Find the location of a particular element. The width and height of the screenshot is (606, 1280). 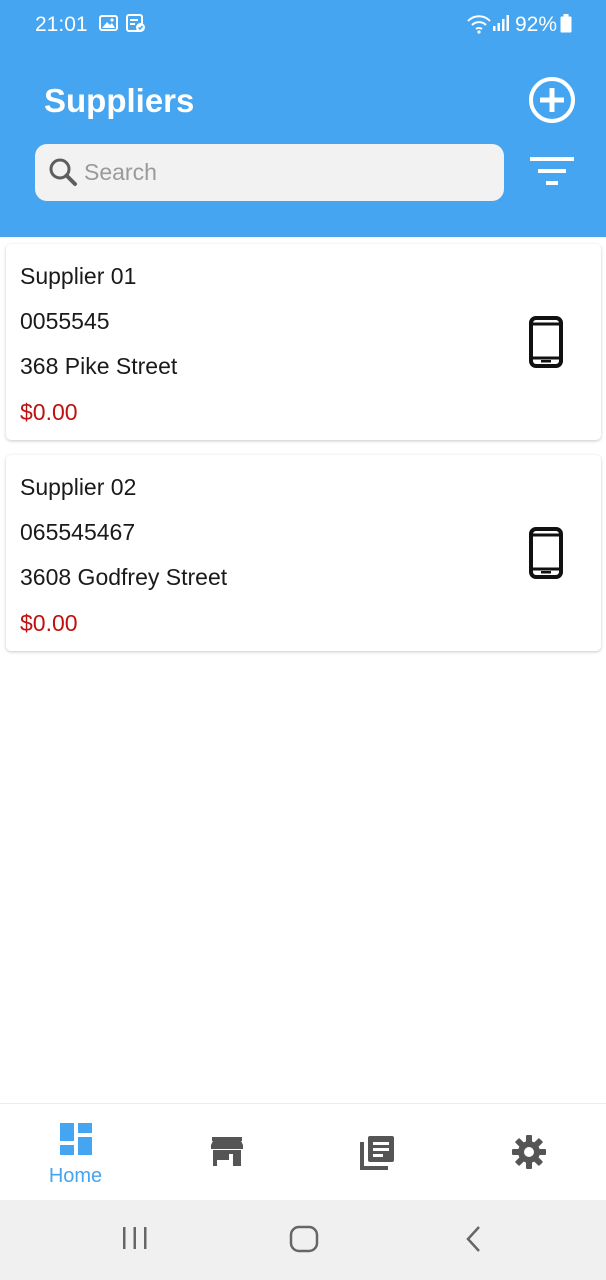

bottom-navigation: Home is located at coordinates (303, 1151).